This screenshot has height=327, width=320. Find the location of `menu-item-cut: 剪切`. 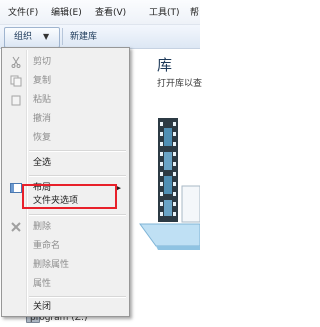

menu-item-cut: 剪切 is located at coordinates (65, 62).